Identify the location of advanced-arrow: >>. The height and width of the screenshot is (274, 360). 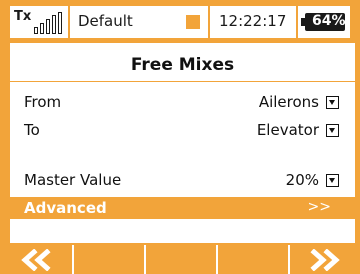
(319, 207).